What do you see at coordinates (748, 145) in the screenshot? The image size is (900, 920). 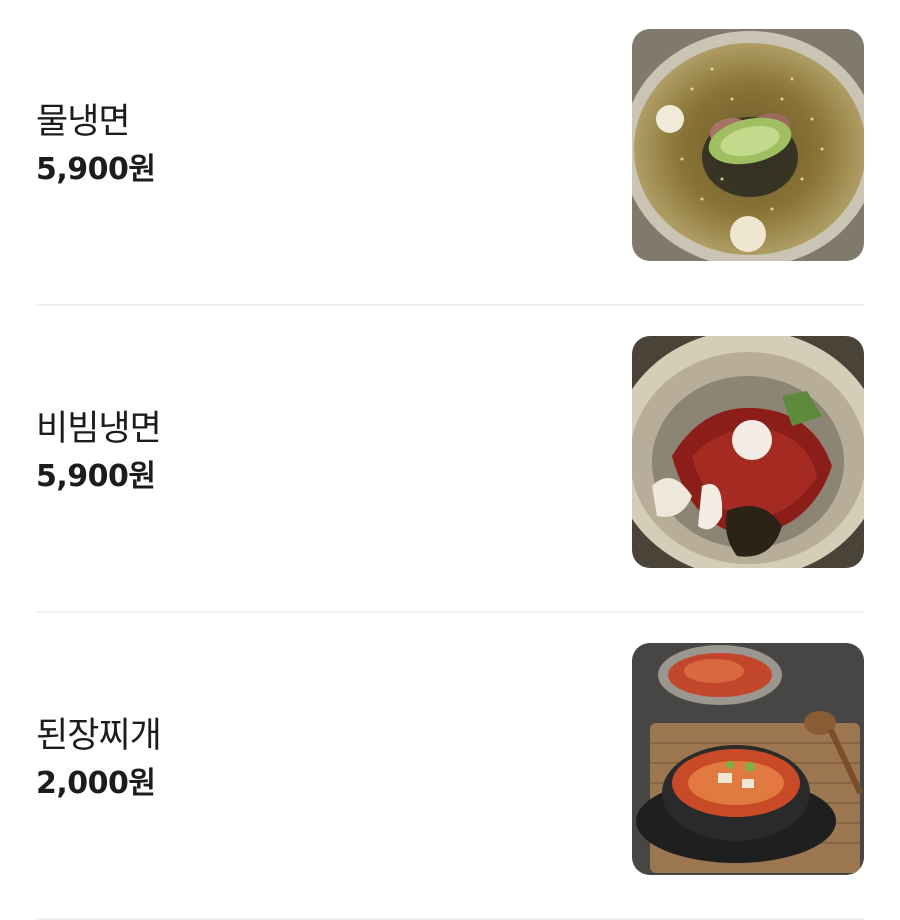 I see `mul-naengmyeon-photo` at bounding box center [748, 145].